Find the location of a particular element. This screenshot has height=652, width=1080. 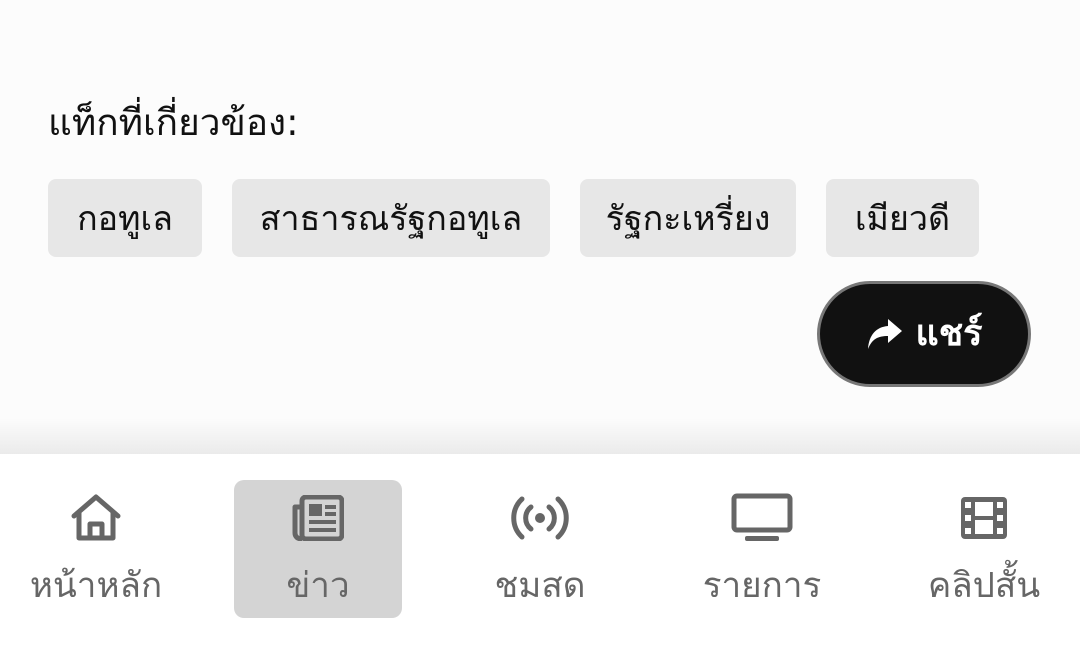

share-arrow-icon is located at coordinates (885, 334).